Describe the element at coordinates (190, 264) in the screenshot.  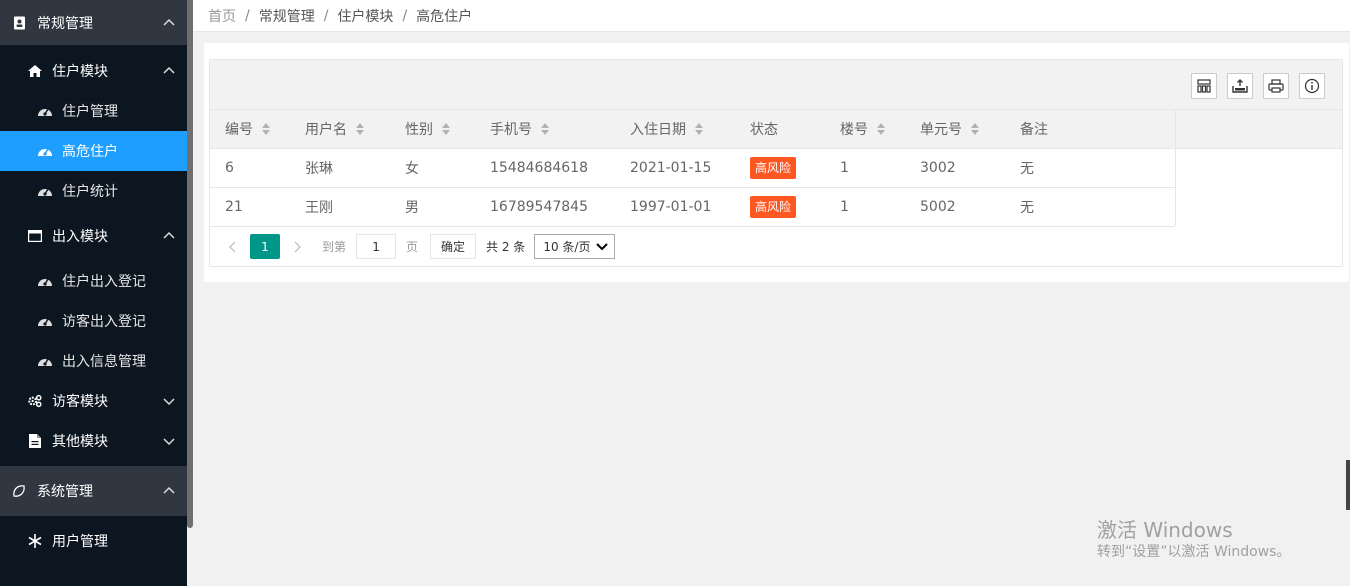
I see `scrollbar-thumb` at that location.